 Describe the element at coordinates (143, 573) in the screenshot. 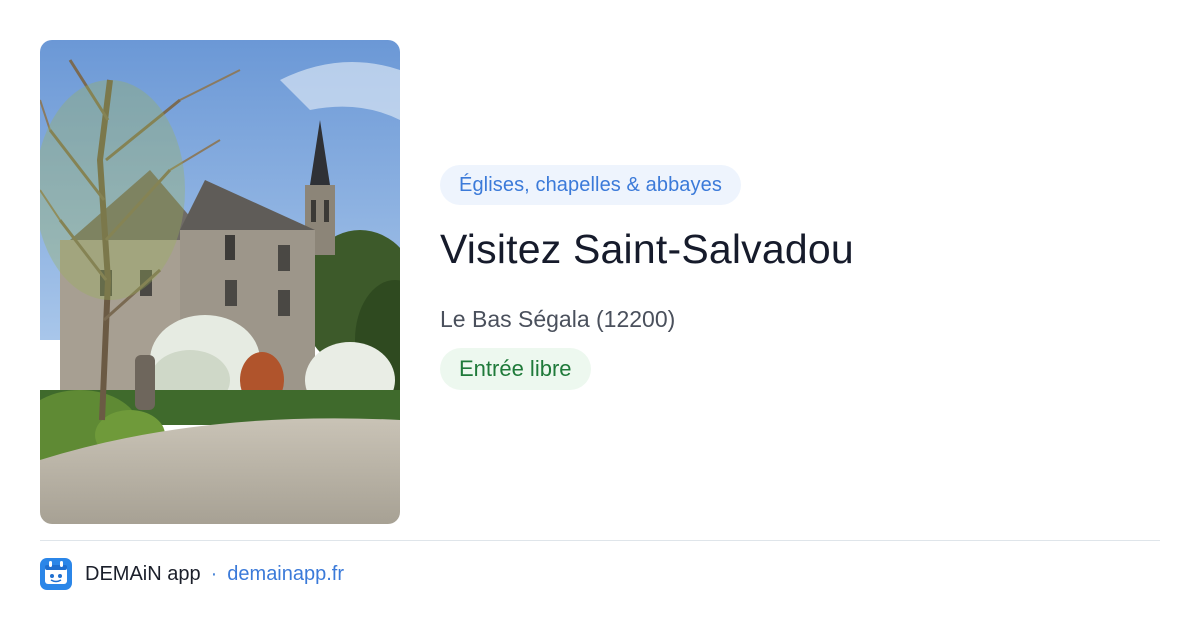

I see `app-name: DEMAiN app` at that location.